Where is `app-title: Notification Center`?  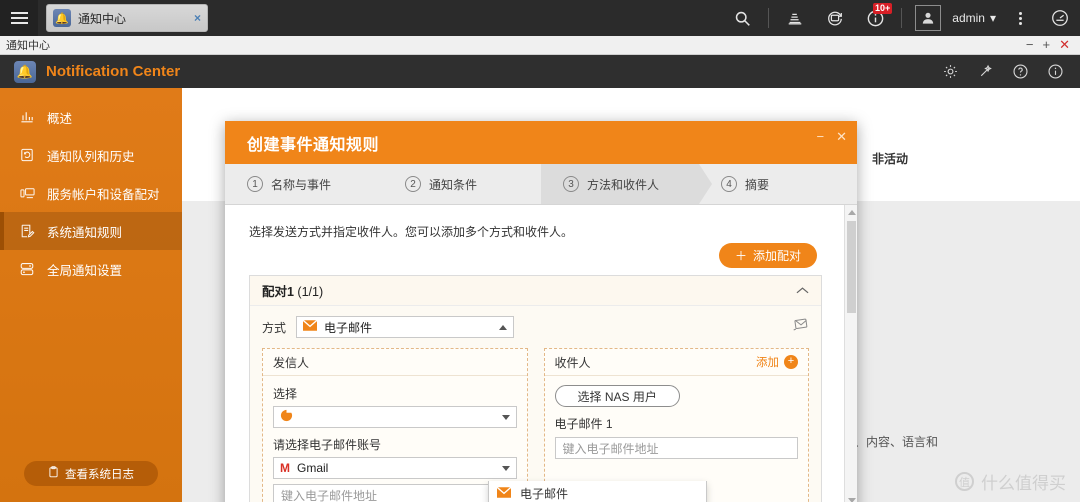 app-title: Notification Center is located at coordinates (113, 71).